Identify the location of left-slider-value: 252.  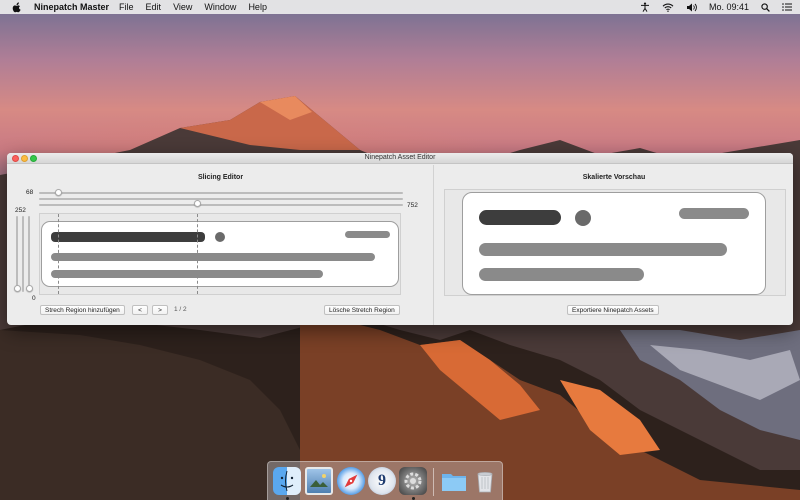
(20, 210).